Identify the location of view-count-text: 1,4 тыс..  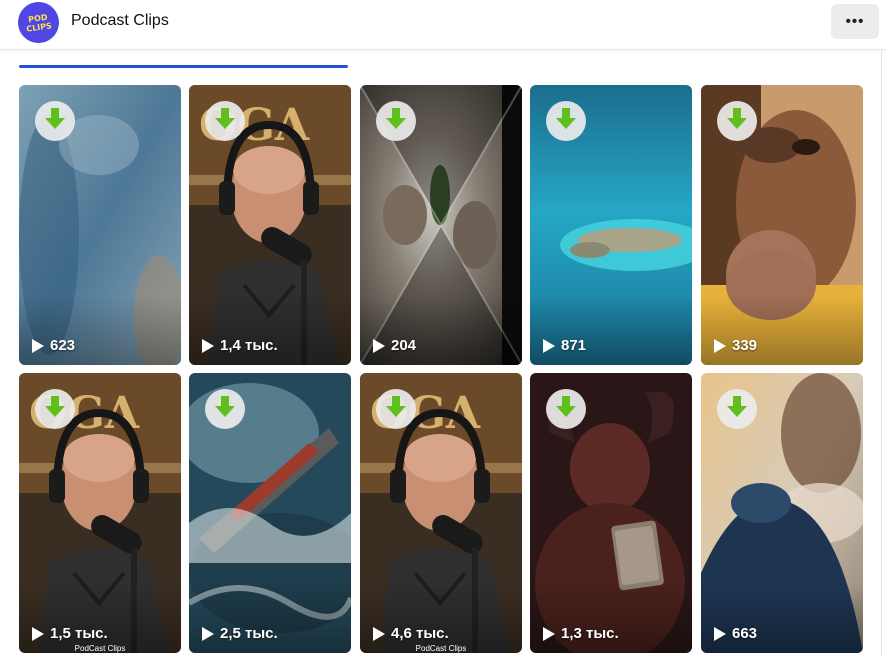
(249, 345).